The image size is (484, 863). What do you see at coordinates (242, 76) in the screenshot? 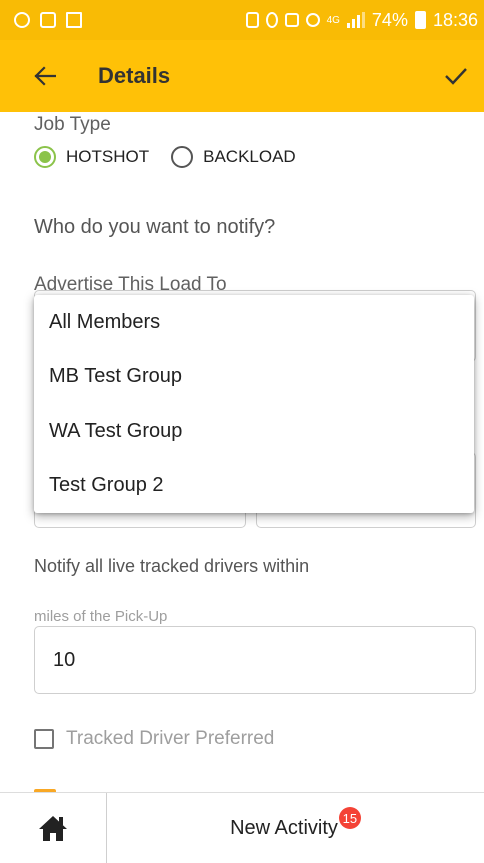
I see `app-bar: Details` at bounding box center [242, 76].